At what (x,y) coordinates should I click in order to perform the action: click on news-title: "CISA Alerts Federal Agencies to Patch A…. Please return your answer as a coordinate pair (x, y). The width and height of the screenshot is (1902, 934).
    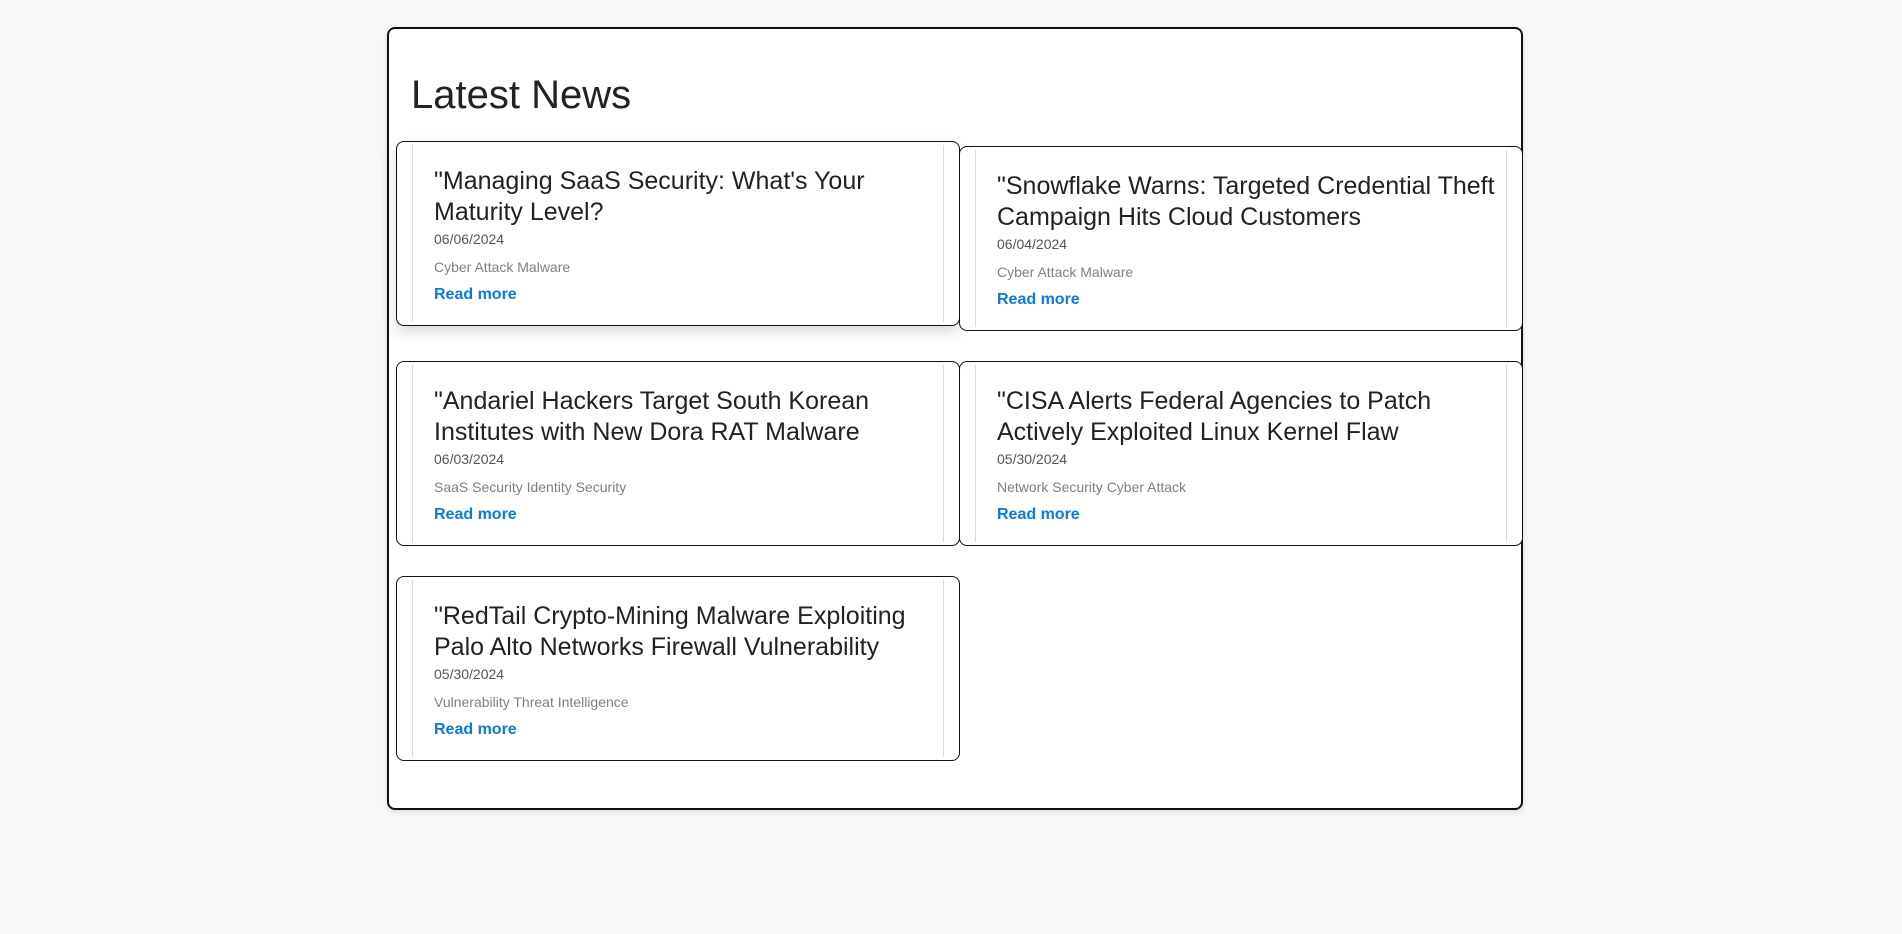
    Looking at the image, I should click on (1214, 416).